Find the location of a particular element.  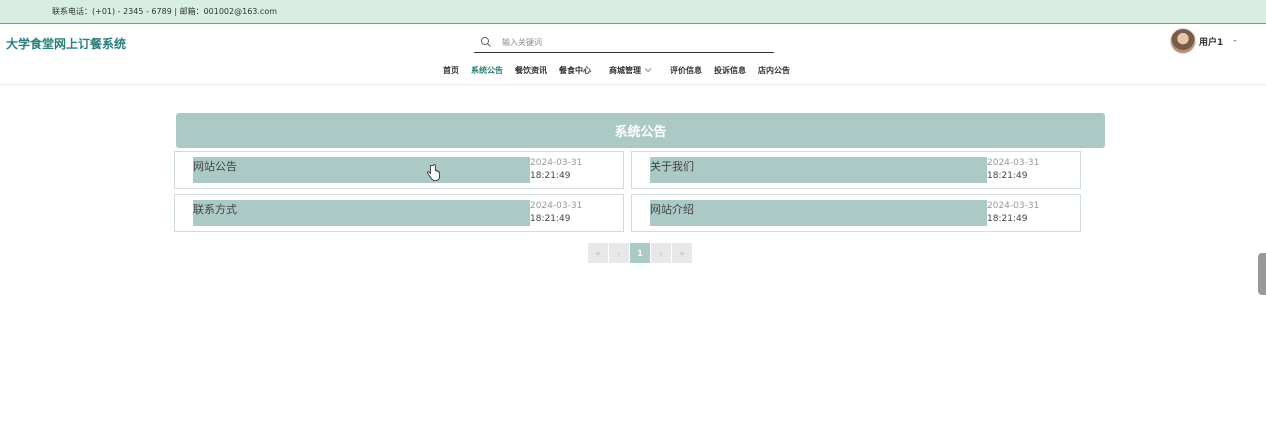

page-first-button: « is located at coordinates (598, 253).